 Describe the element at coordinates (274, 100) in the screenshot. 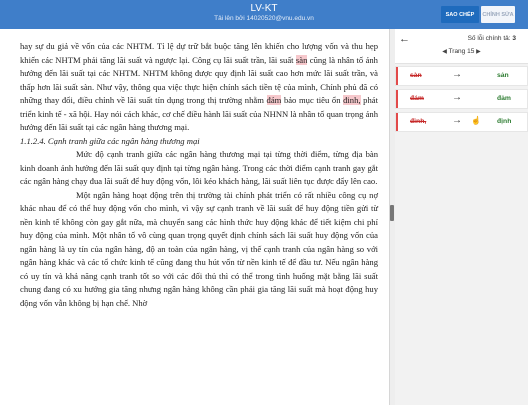

I see `error-highlight-dam: đám` at that location.